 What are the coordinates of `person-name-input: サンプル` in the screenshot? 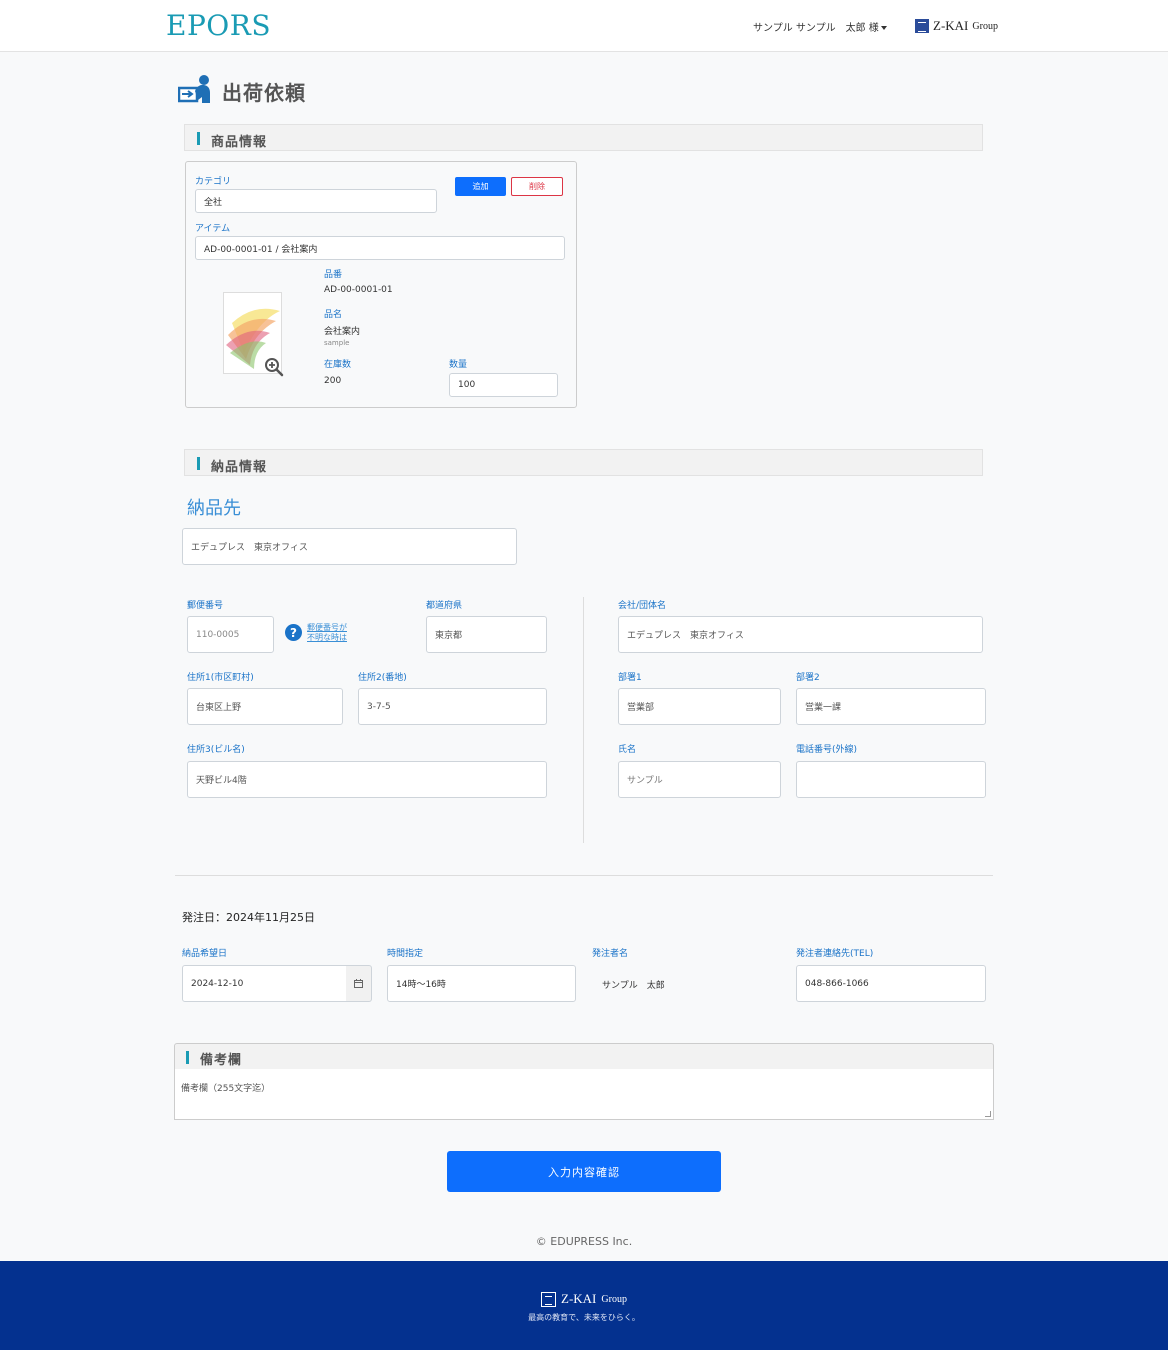 It's located at (699, 779).